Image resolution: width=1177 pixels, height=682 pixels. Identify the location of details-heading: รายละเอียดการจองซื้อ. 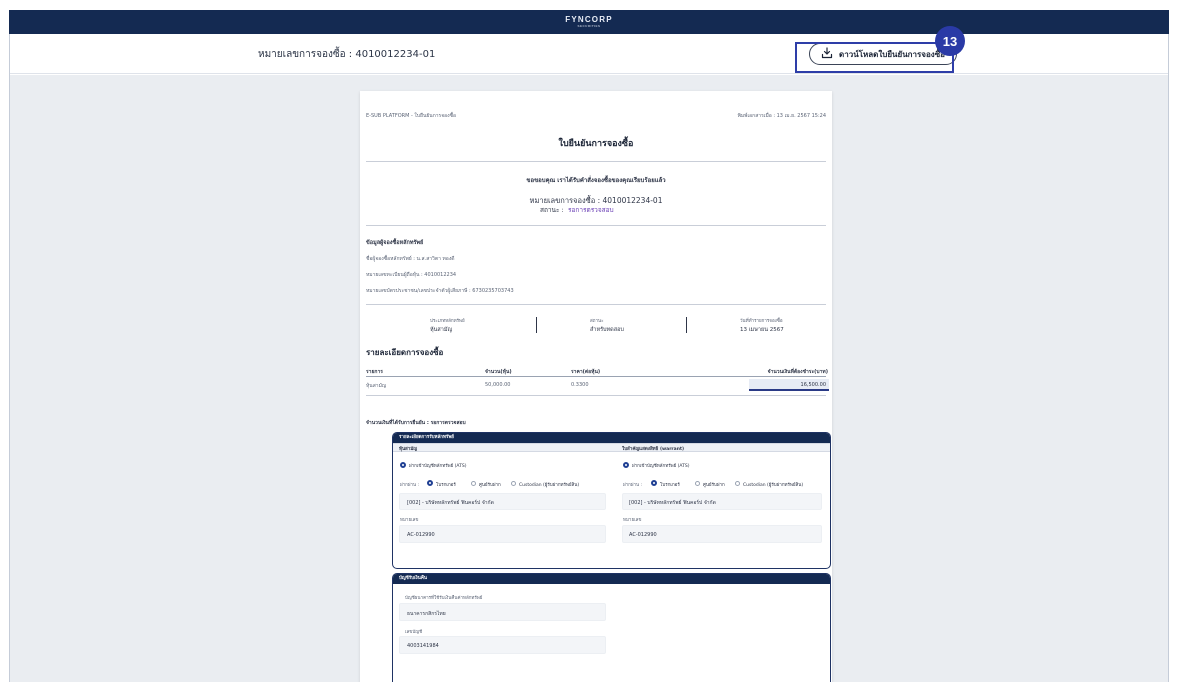
(405, 352).